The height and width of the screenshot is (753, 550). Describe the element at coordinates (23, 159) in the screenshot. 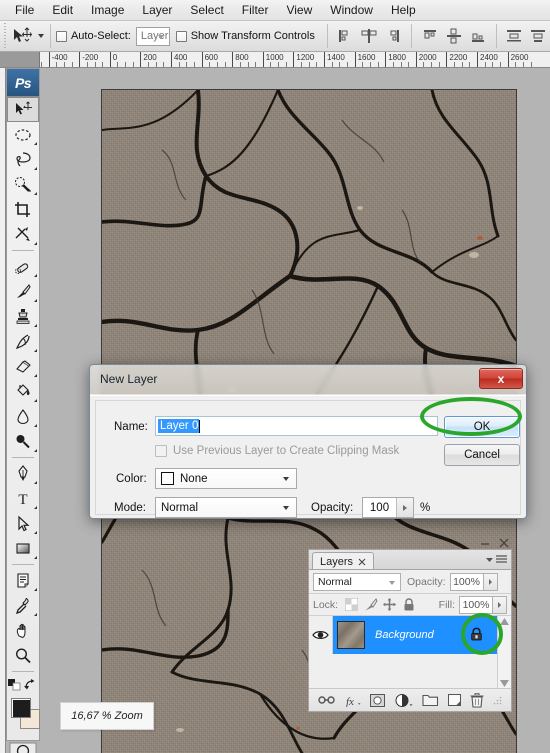

I see `tool-lasso` at that location.